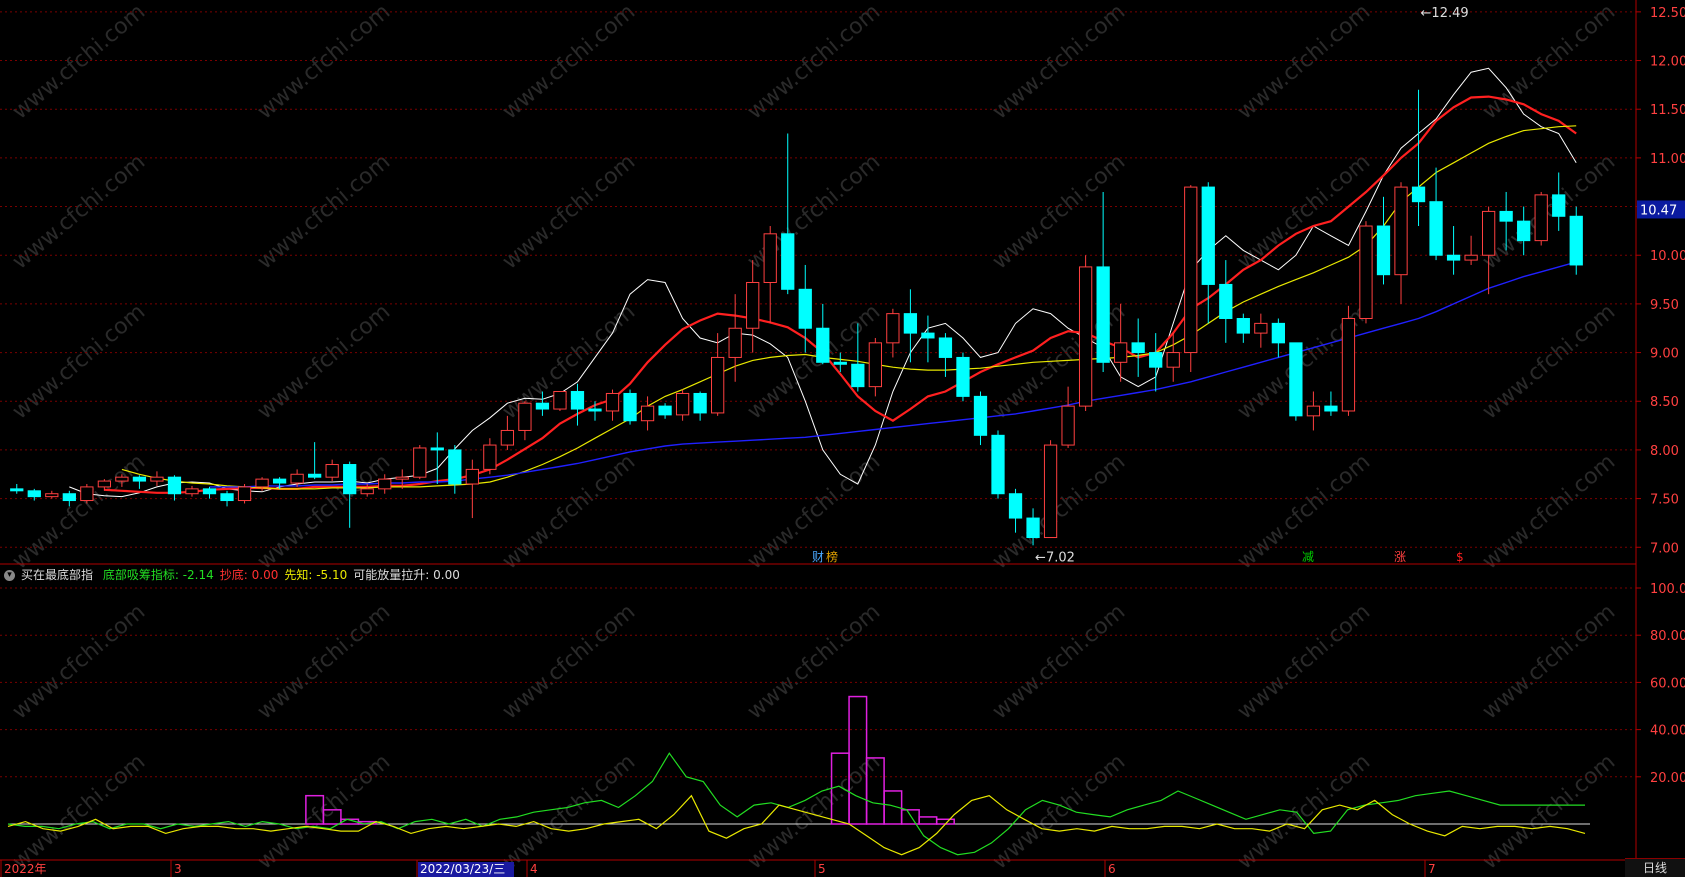 Image resolution: width=1685 pixels, height=877 pixels. Describe the element at coordinates (1667, 159) in the screenshot. I see `price-tick-label: 11.00` at that location.